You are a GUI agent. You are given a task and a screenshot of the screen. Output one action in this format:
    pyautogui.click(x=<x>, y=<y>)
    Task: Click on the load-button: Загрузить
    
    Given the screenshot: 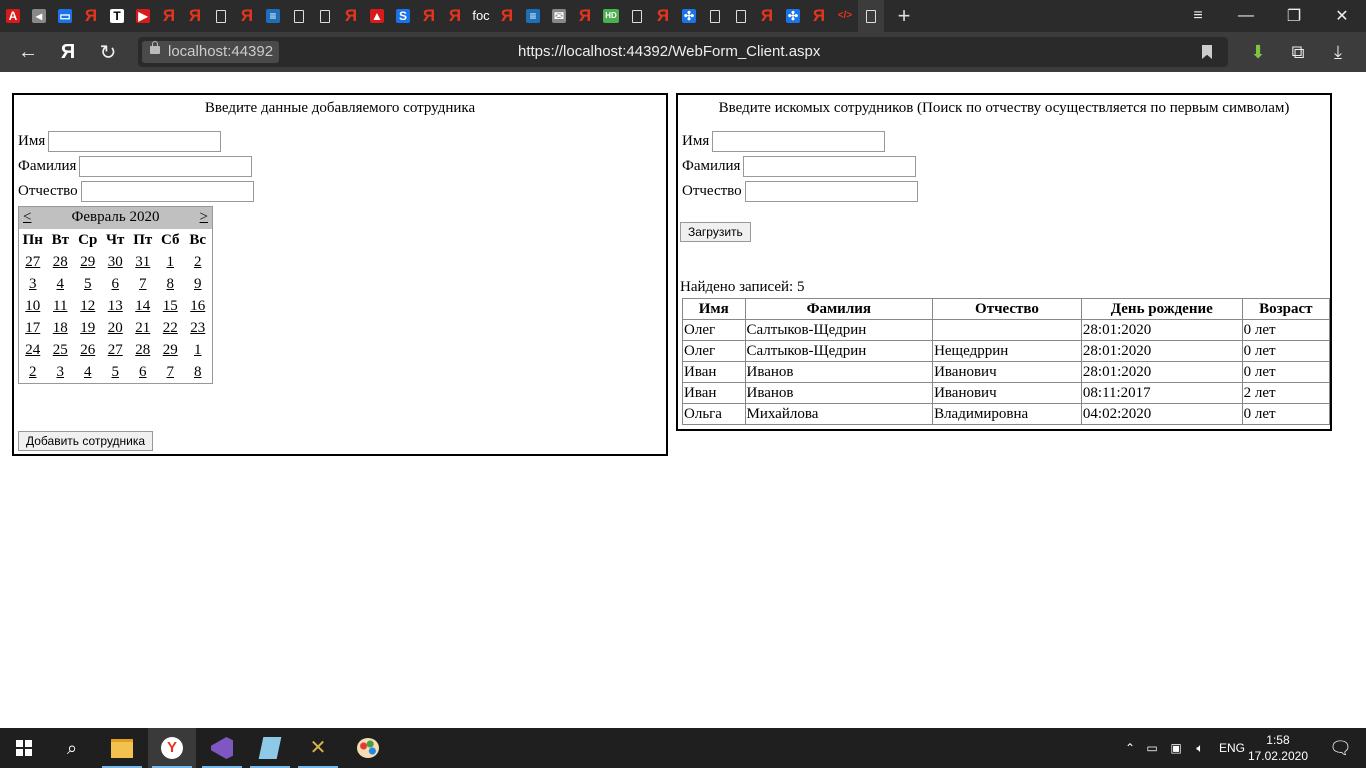 What is the action you would take?
    pyautogui.click(x=715, y=232)
    